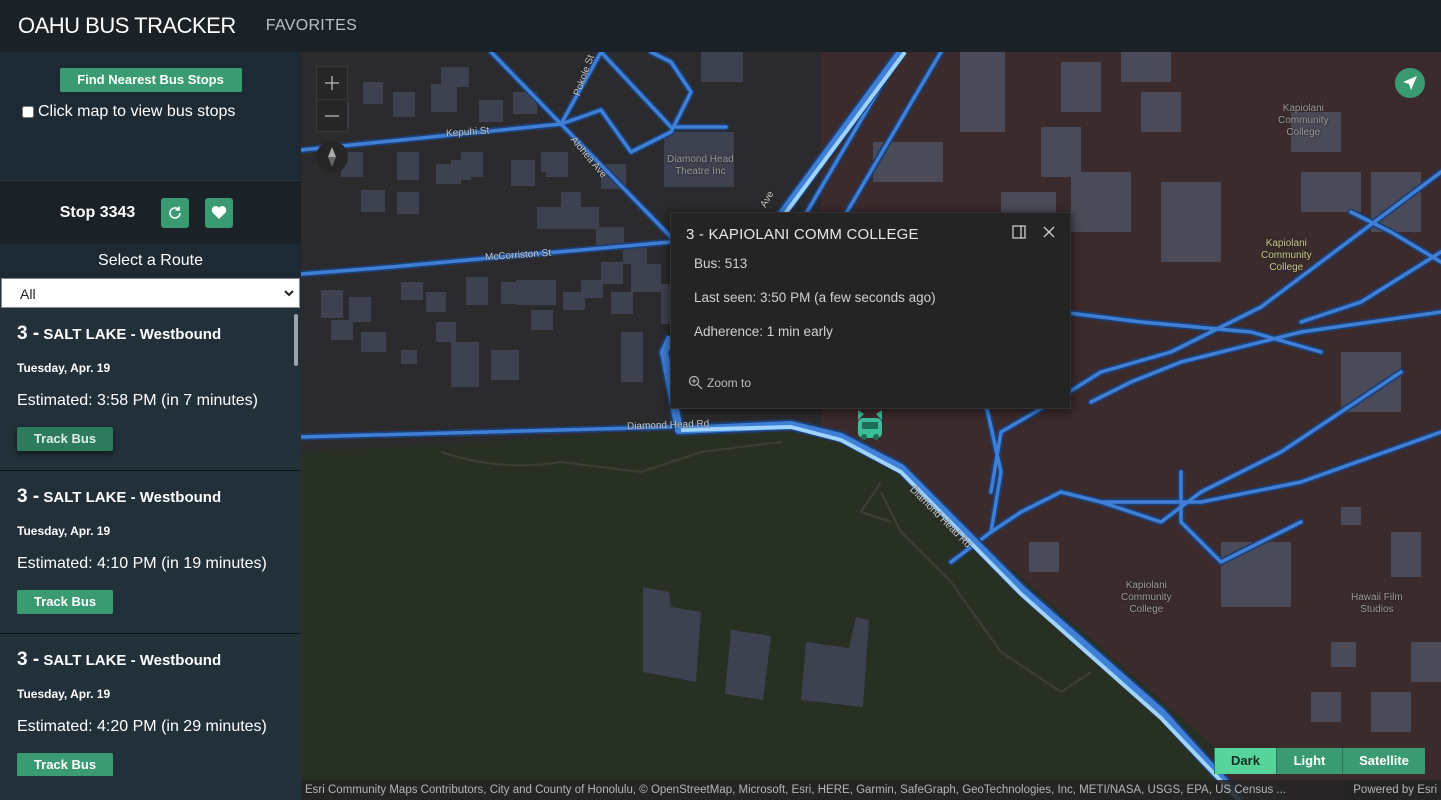 The width and height of the screenshot is (1441, 800). I want to click on heart-icon, so click(219, 212).